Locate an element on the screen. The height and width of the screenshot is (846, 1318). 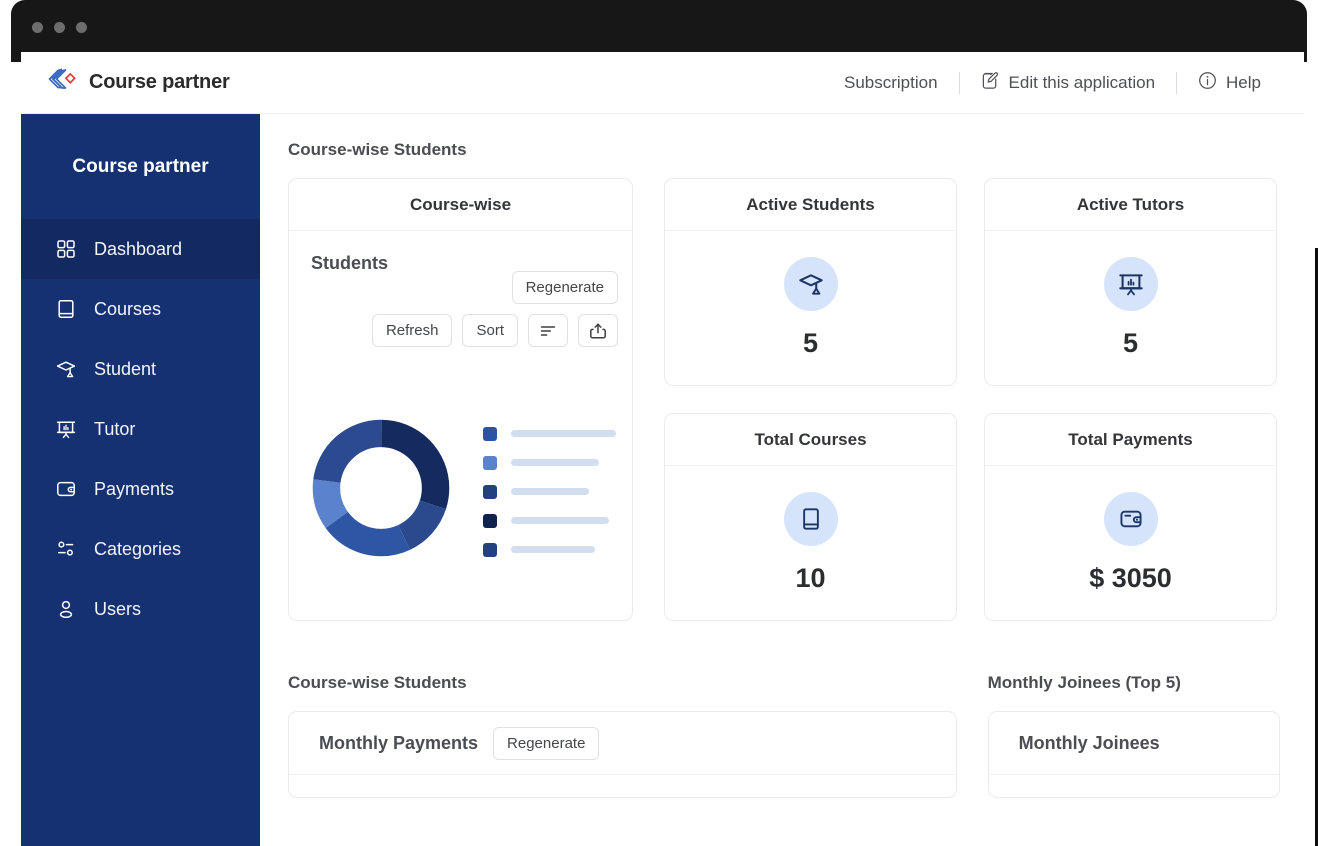
sidebar-item-payments: Payments is located at coordinates (140, 489).